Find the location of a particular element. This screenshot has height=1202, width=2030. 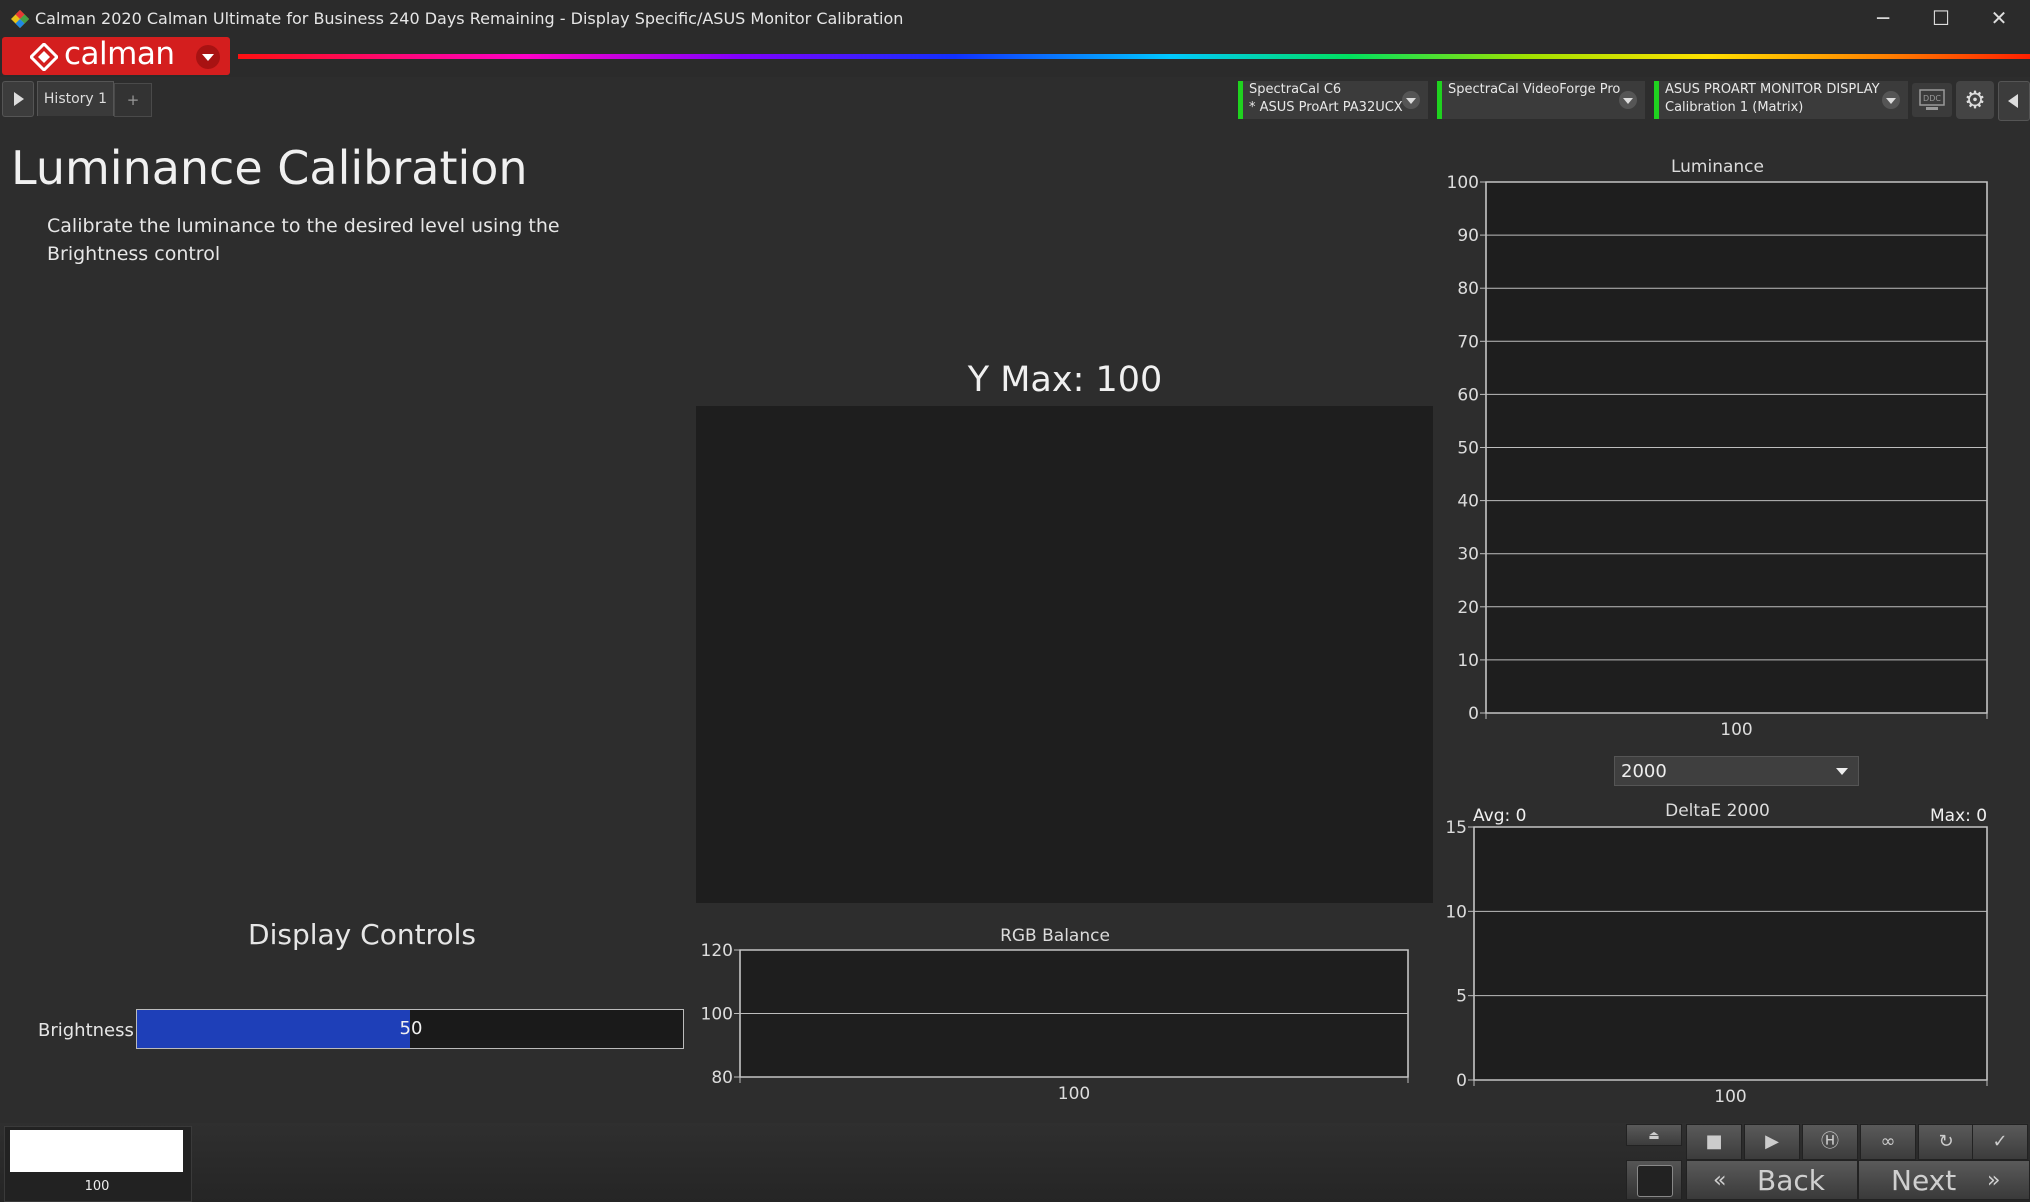

stop-icon: ■ is located at coordinates (1714, 1141).